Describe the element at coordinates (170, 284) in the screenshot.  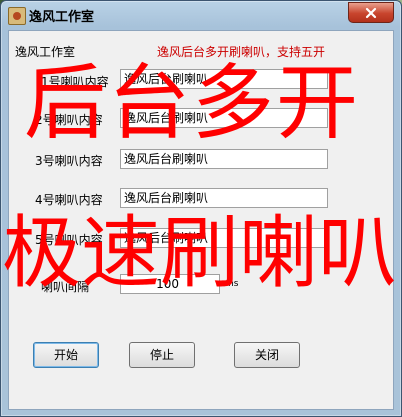
I see `interval-input: 100` at that location.